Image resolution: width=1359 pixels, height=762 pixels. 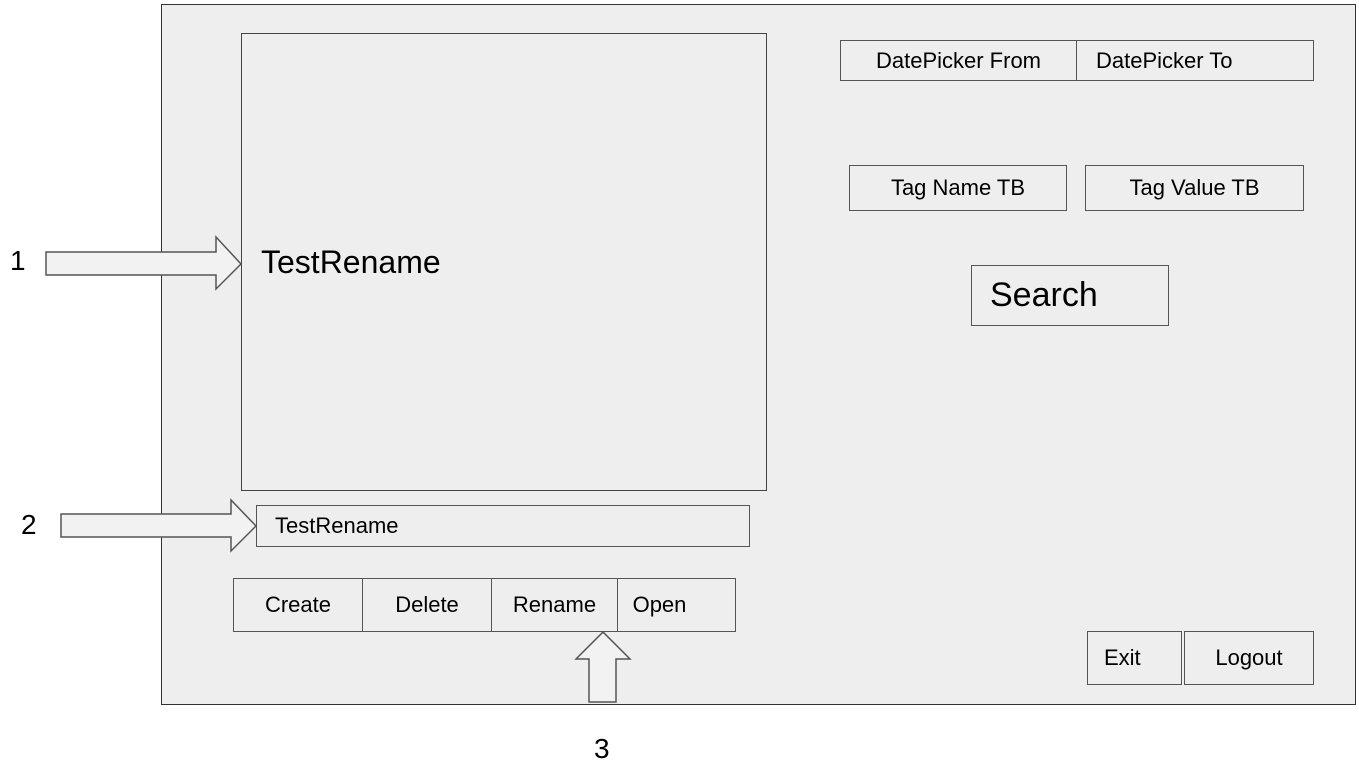 What do you see at coordinates (1164, 60) in the screenshot?
I see `date-picker-to-label: DatePicker To` at bounding box center [1164, 60].